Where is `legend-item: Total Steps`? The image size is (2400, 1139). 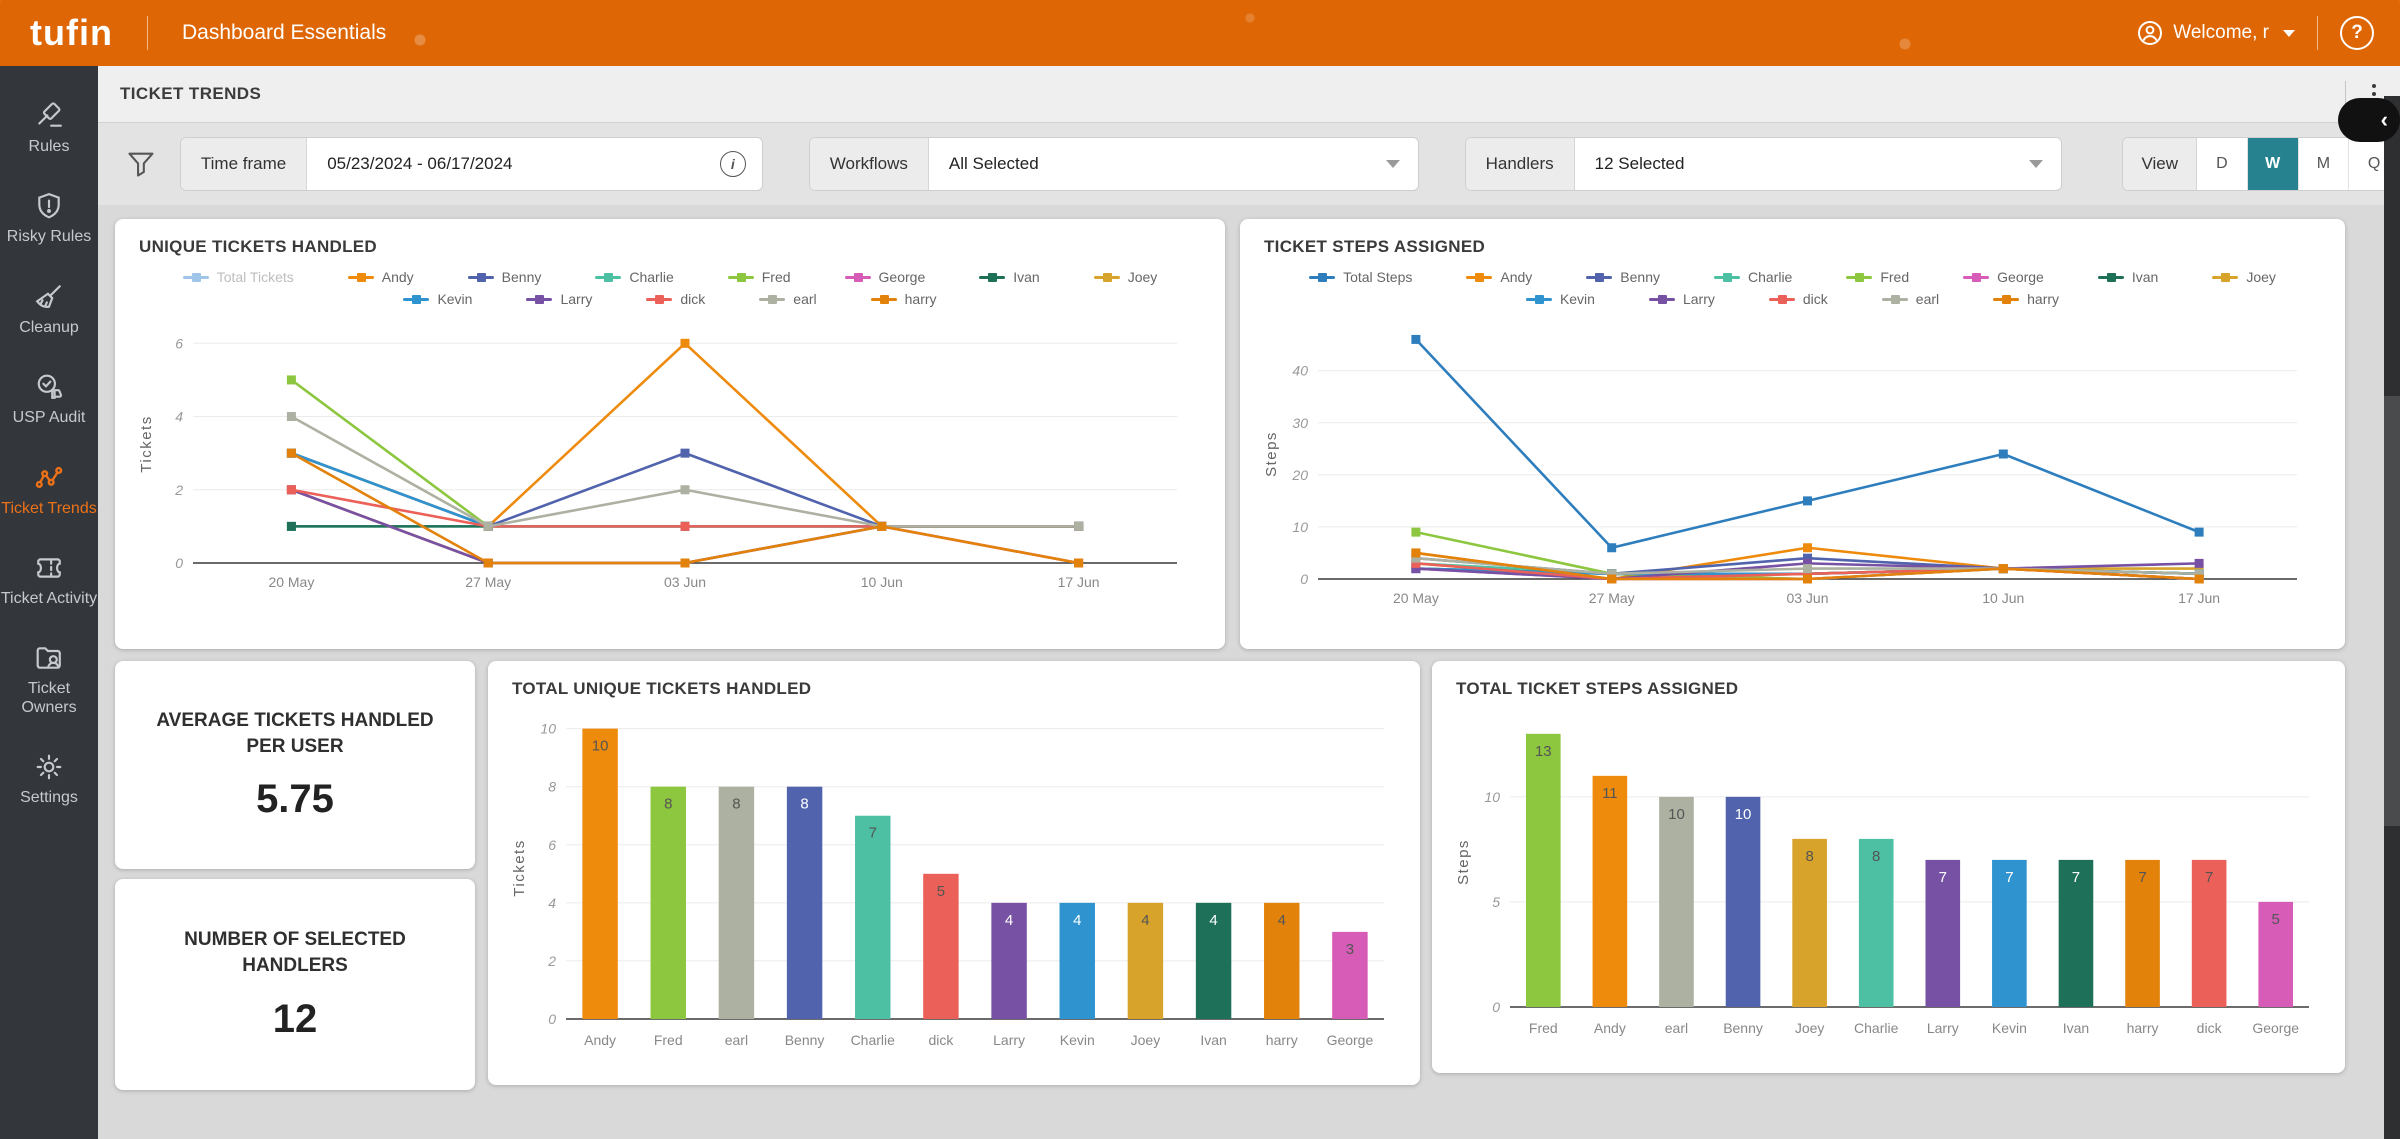 legend-item: Total Steps is located at coordinates (1360, 277).